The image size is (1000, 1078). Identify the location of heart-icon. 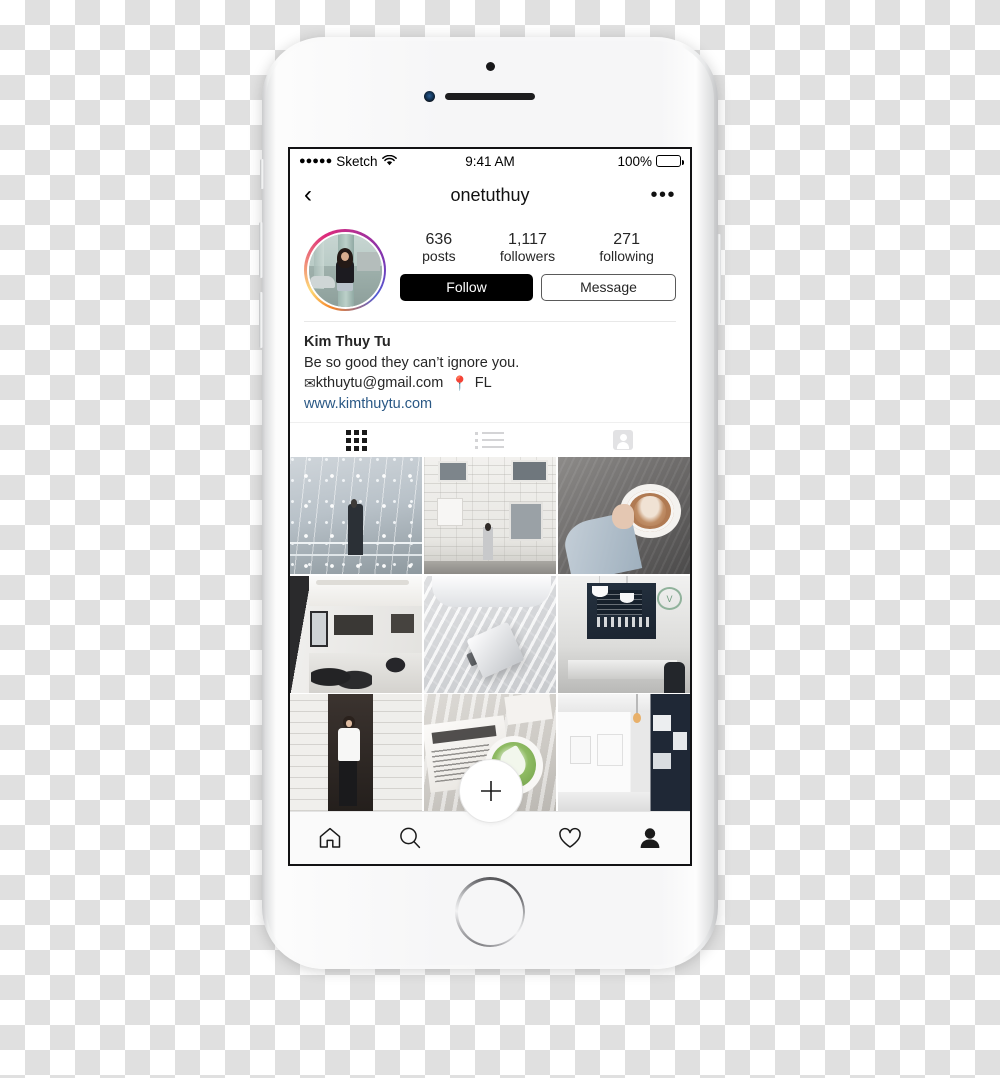
(570, 837).